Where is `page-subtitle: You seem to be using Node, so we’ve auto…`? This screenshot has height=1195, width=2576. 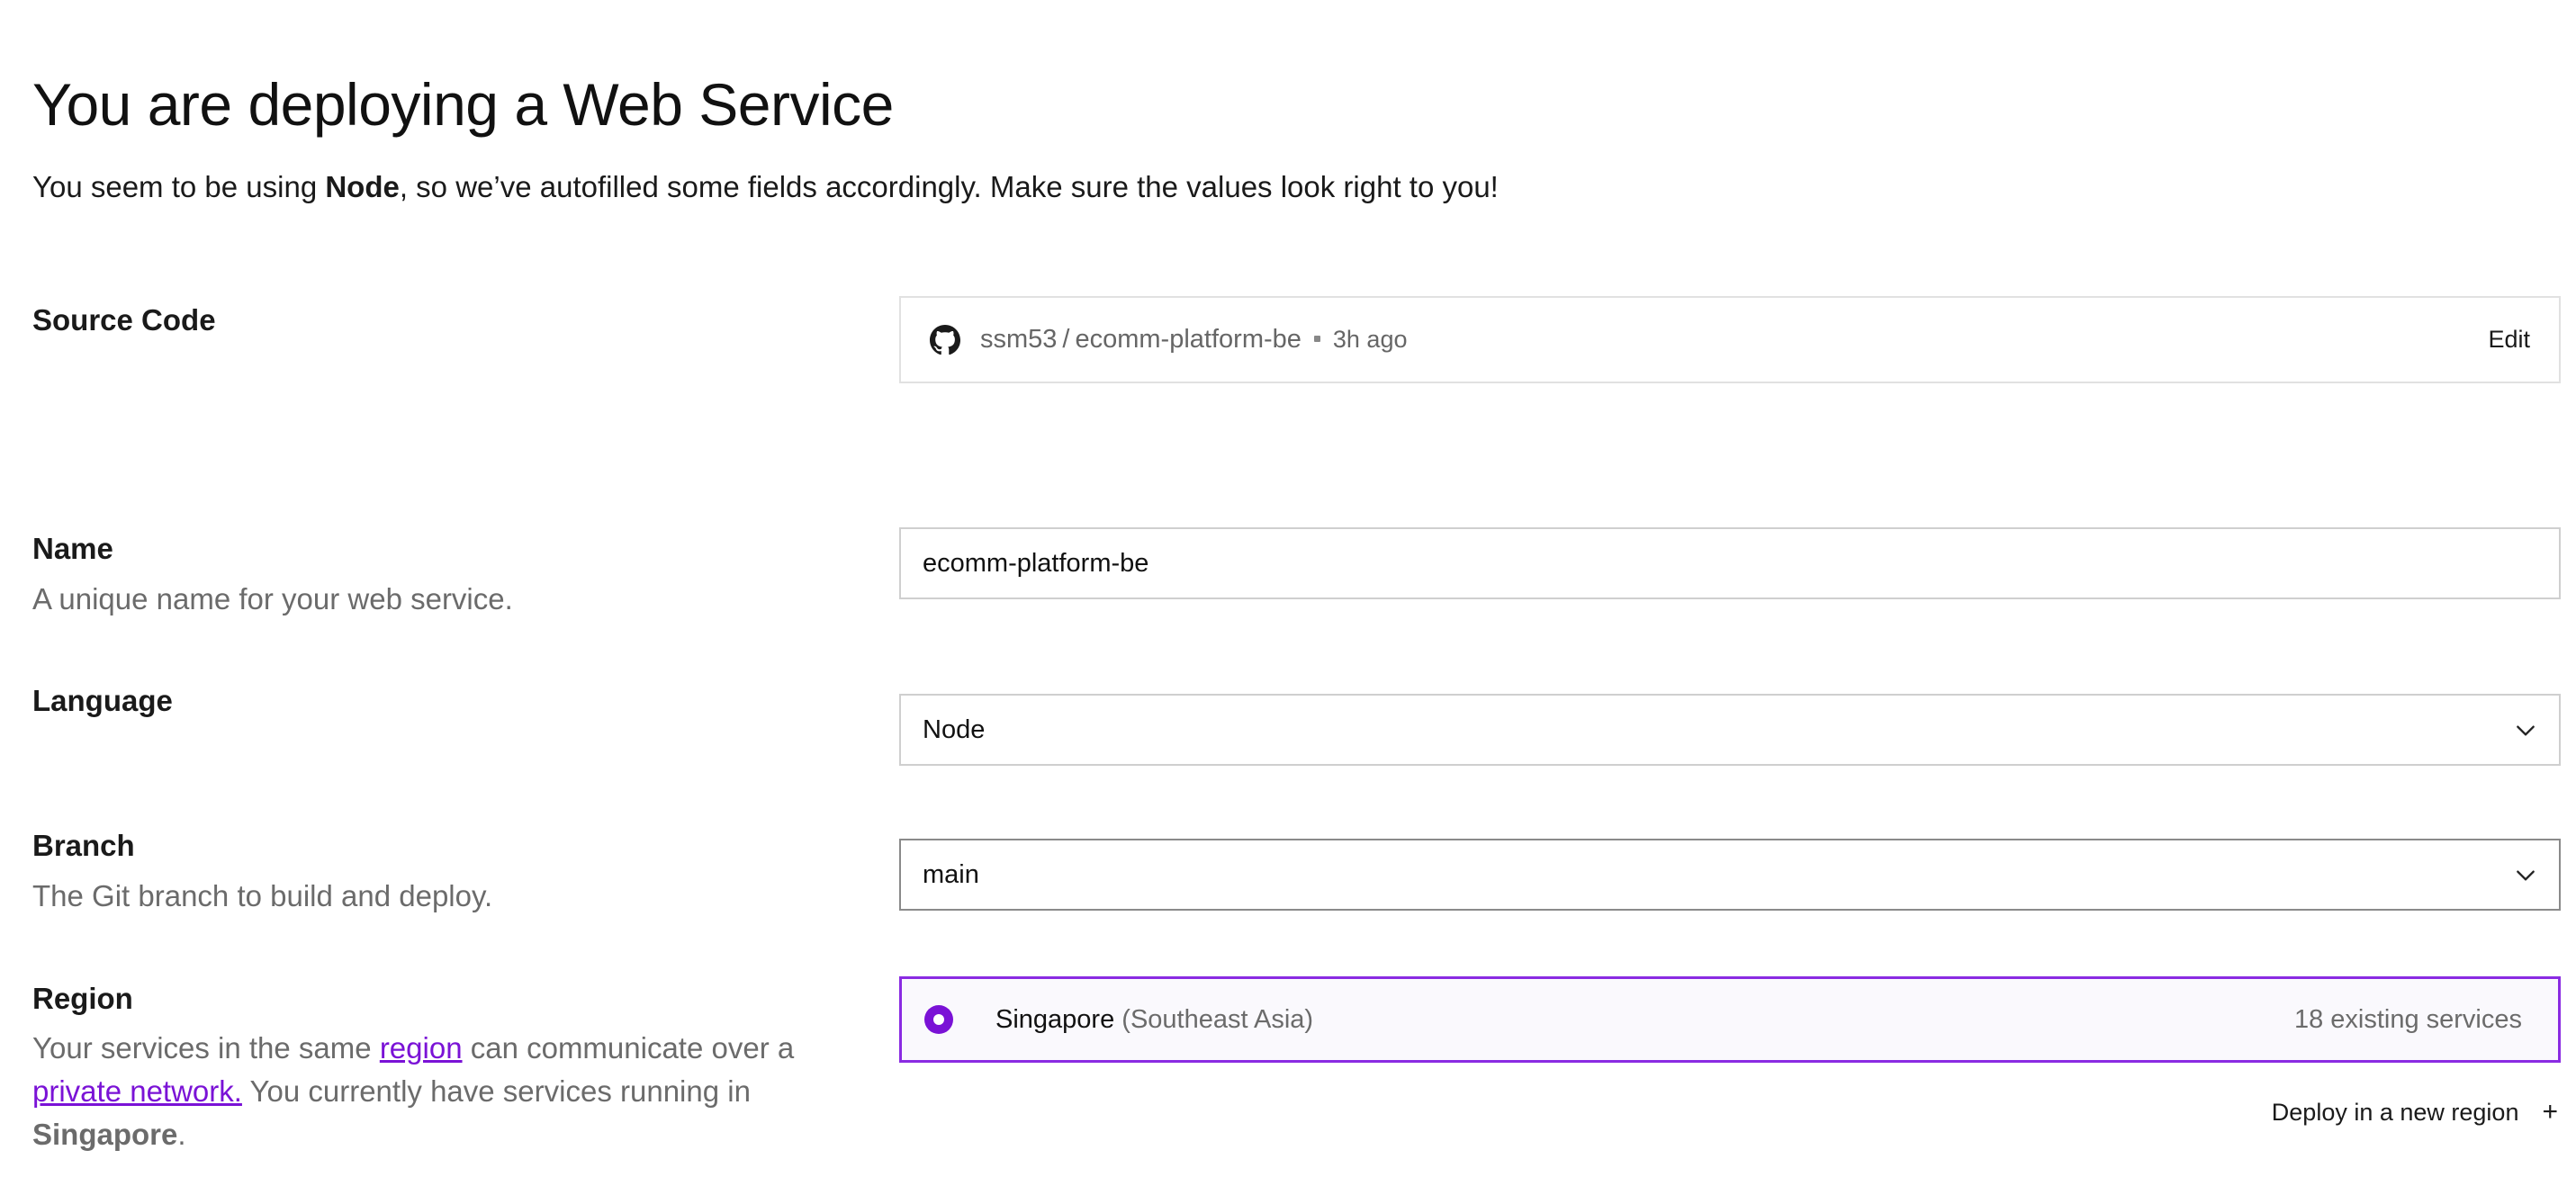
page-subtitle: You seem to be using Node, so we’ve auto… is located at coordinates (765, 187).